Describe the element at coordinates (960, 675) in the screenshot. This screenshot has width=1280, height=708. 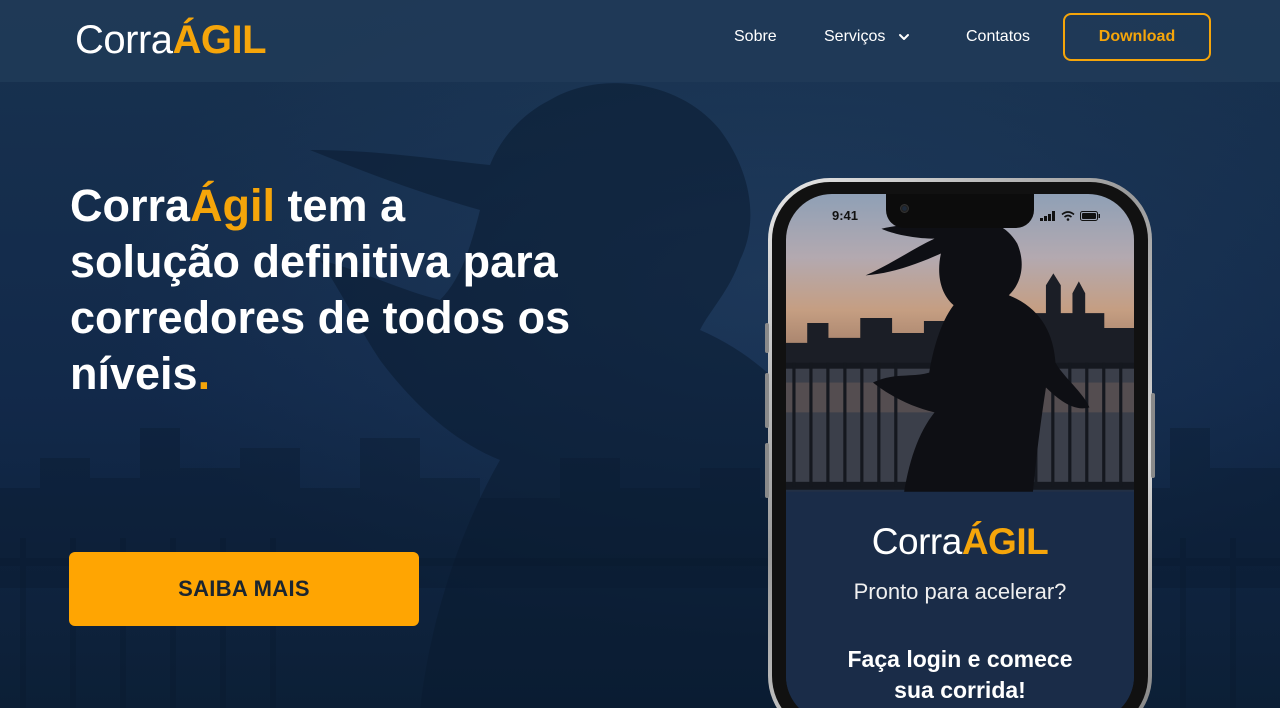
I see `phone-login-prompt: Faça login e comece sua corrida!` at that location.